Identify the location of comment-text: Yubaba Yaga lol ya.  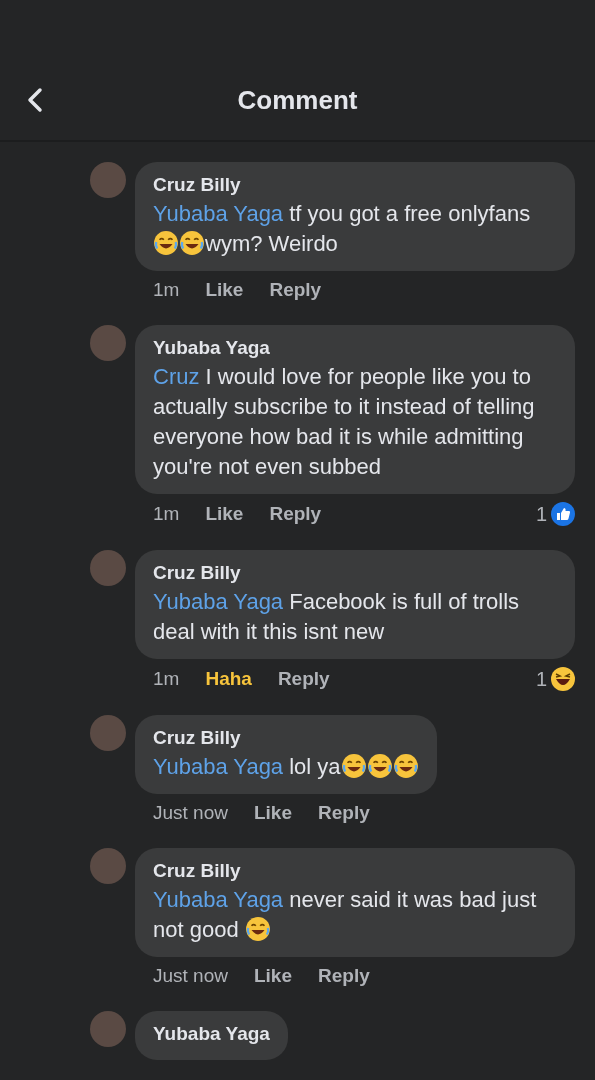
(286, 767).